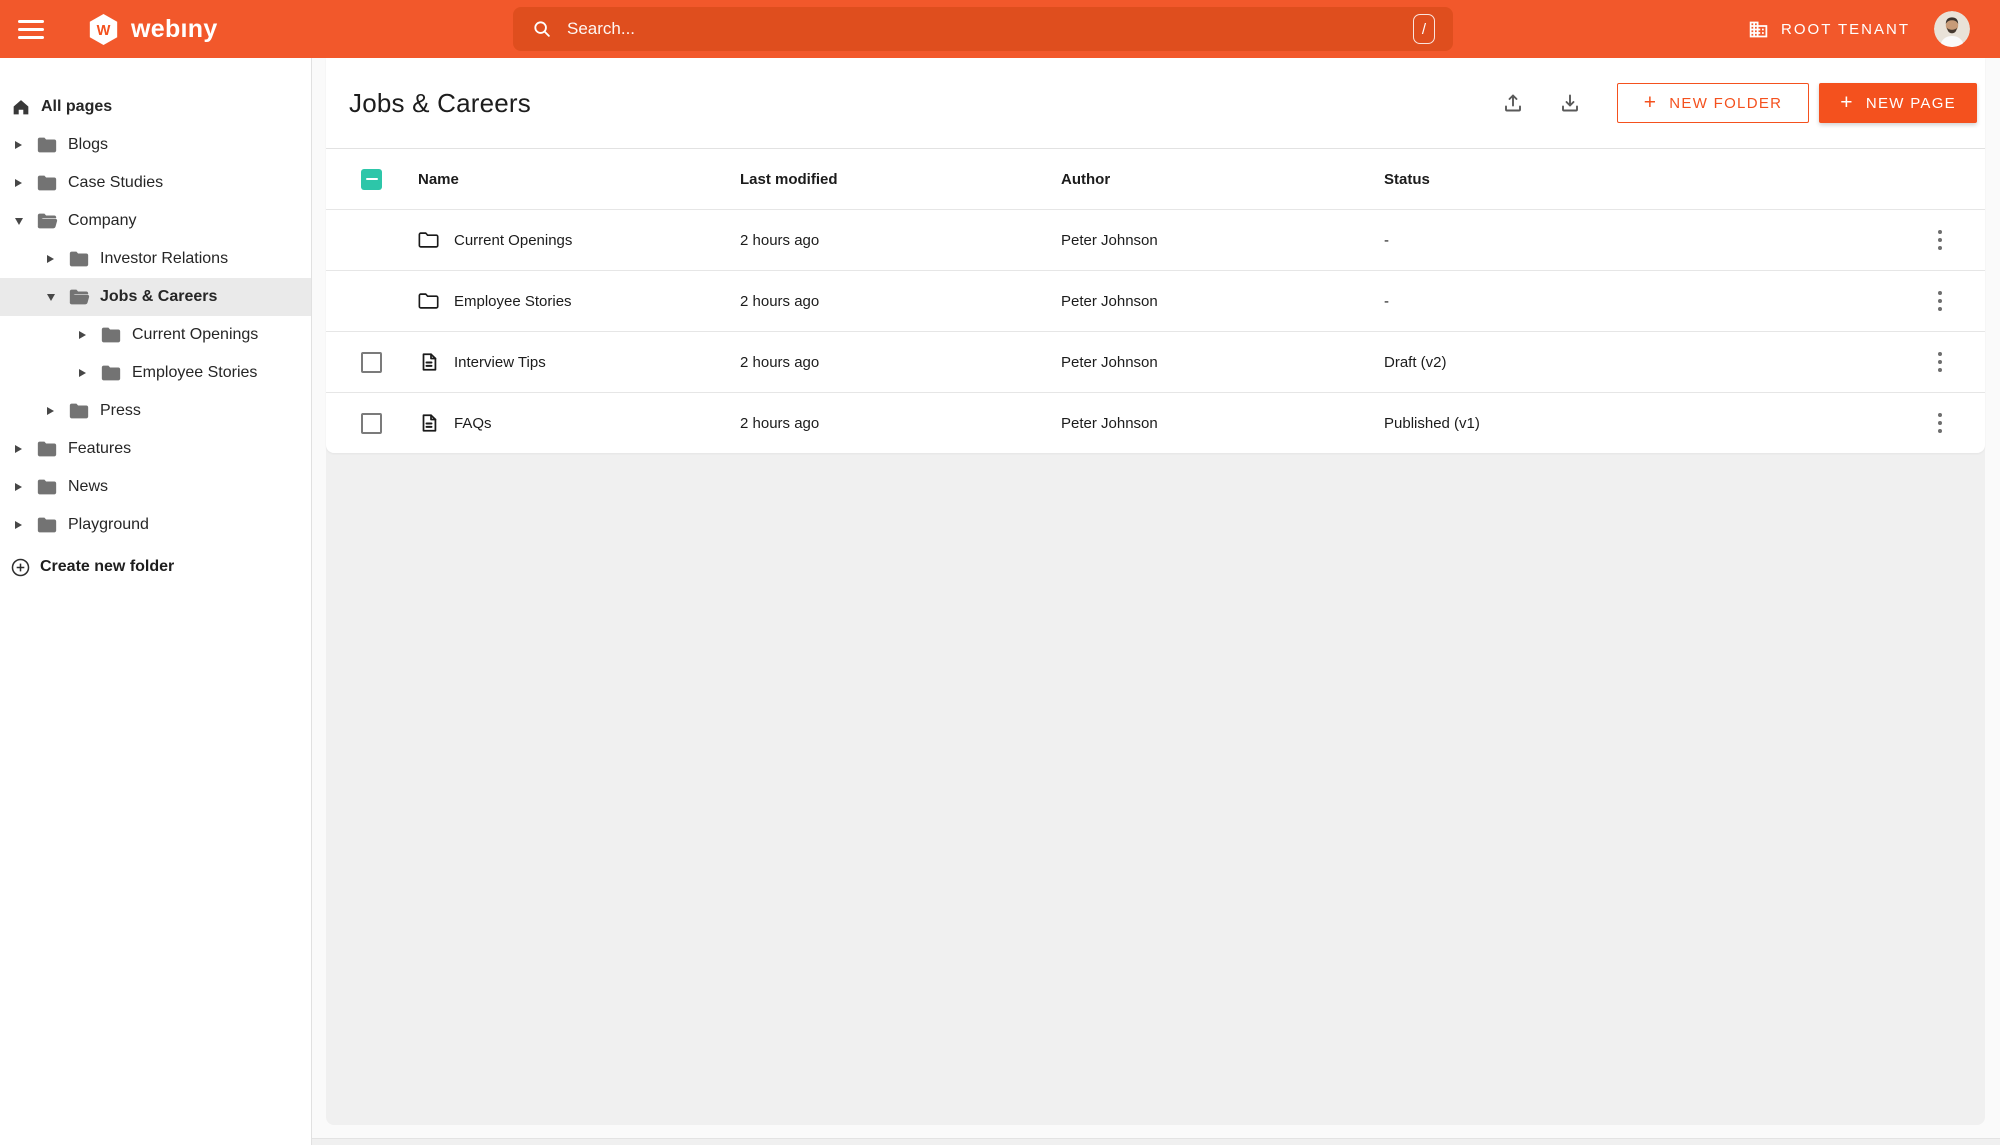 The image size is (2000, 1145). I want to click on search-icon, so click(542, 29).